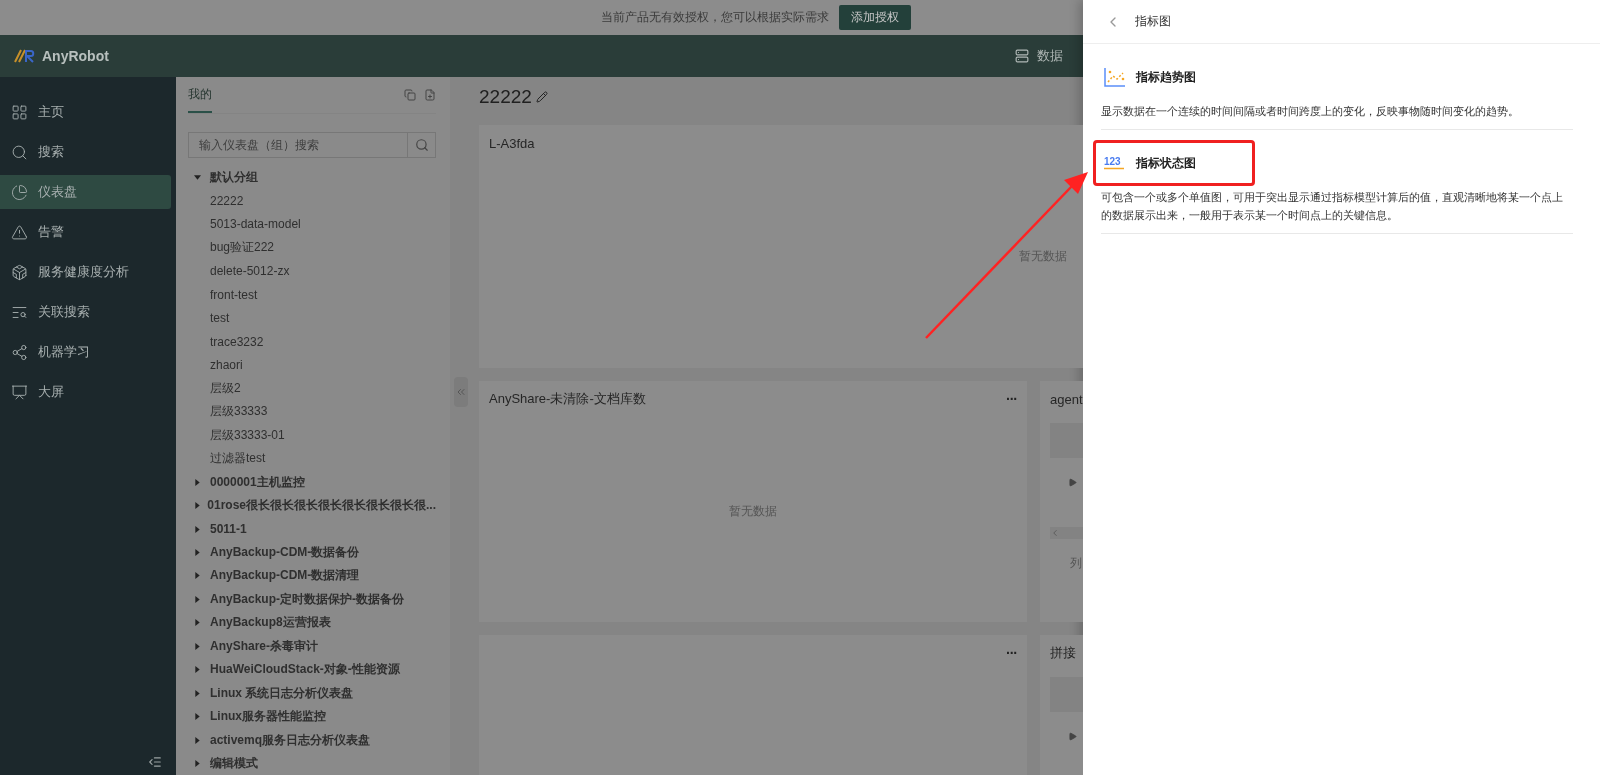 The width and height of the screenshot is (1600, 775). What do you see at coordinates (567, 399) in the screenshot?
I see `card-title: AnyShare-未清除-文档库数` at bounding box center [567, 399].